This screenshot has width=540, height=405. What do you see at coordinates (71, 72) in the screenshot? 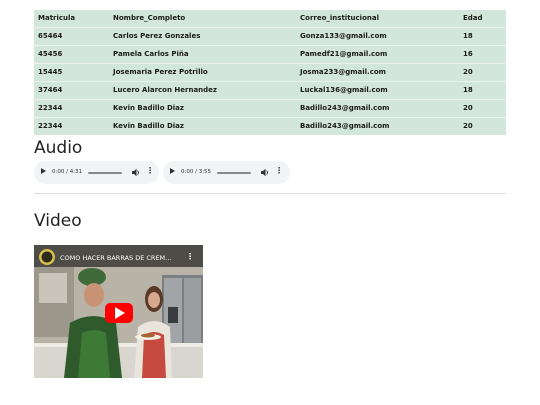
I see `cell-matricula: 15445` at bounding box center [71, 72].